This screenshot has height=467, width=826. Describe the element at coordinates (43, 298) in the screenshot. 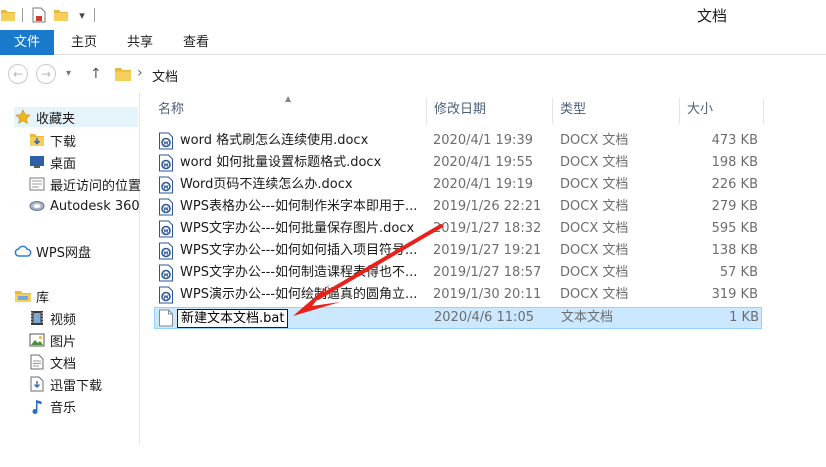

I see `nav-label: 库` at that location.